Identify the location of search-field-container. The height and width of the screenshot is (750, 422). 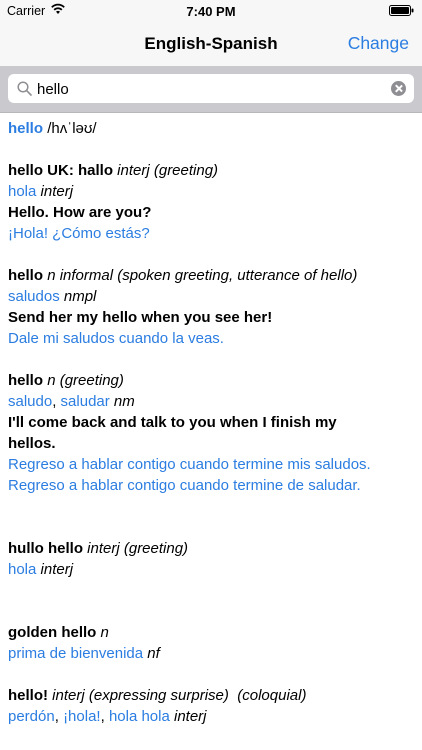
(211, 88).